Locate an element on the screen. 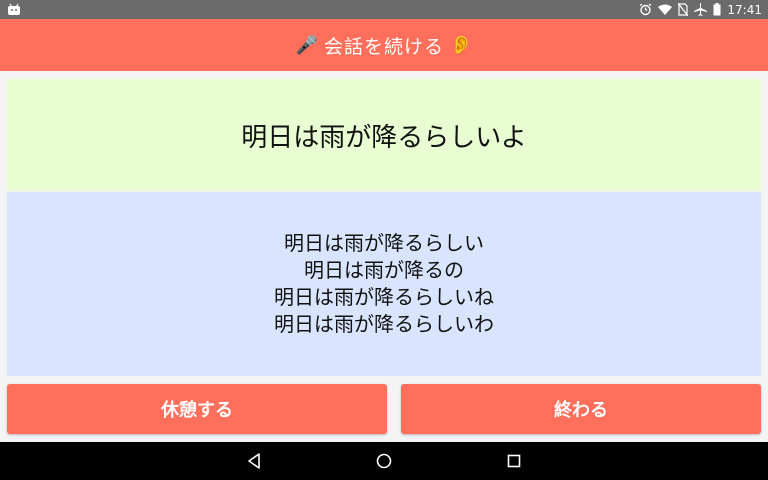  app-bar: 🎤 会話を続ける 👂 is located at coordinates (384, 45).